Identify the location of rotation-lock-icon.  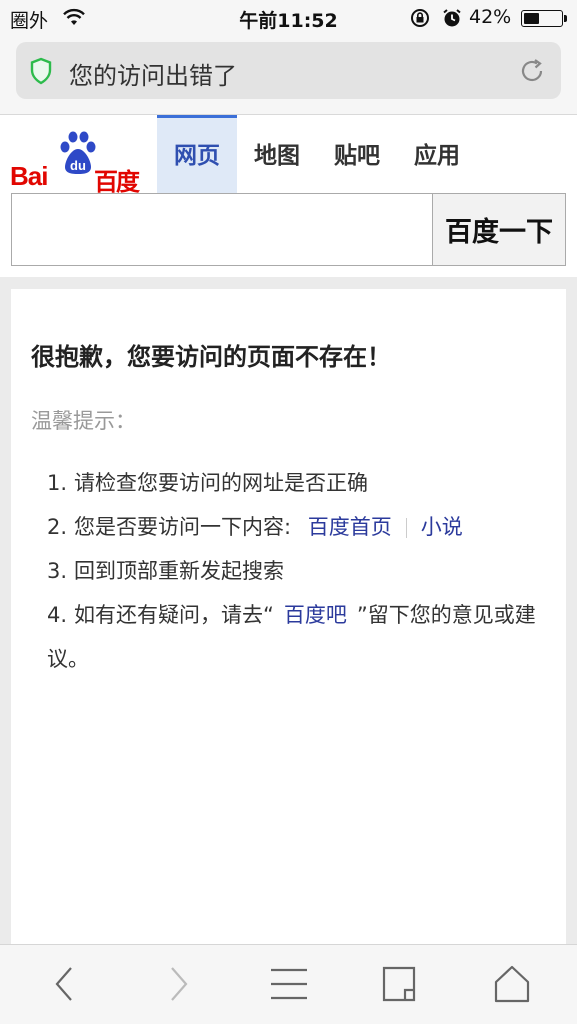
(420, 18).